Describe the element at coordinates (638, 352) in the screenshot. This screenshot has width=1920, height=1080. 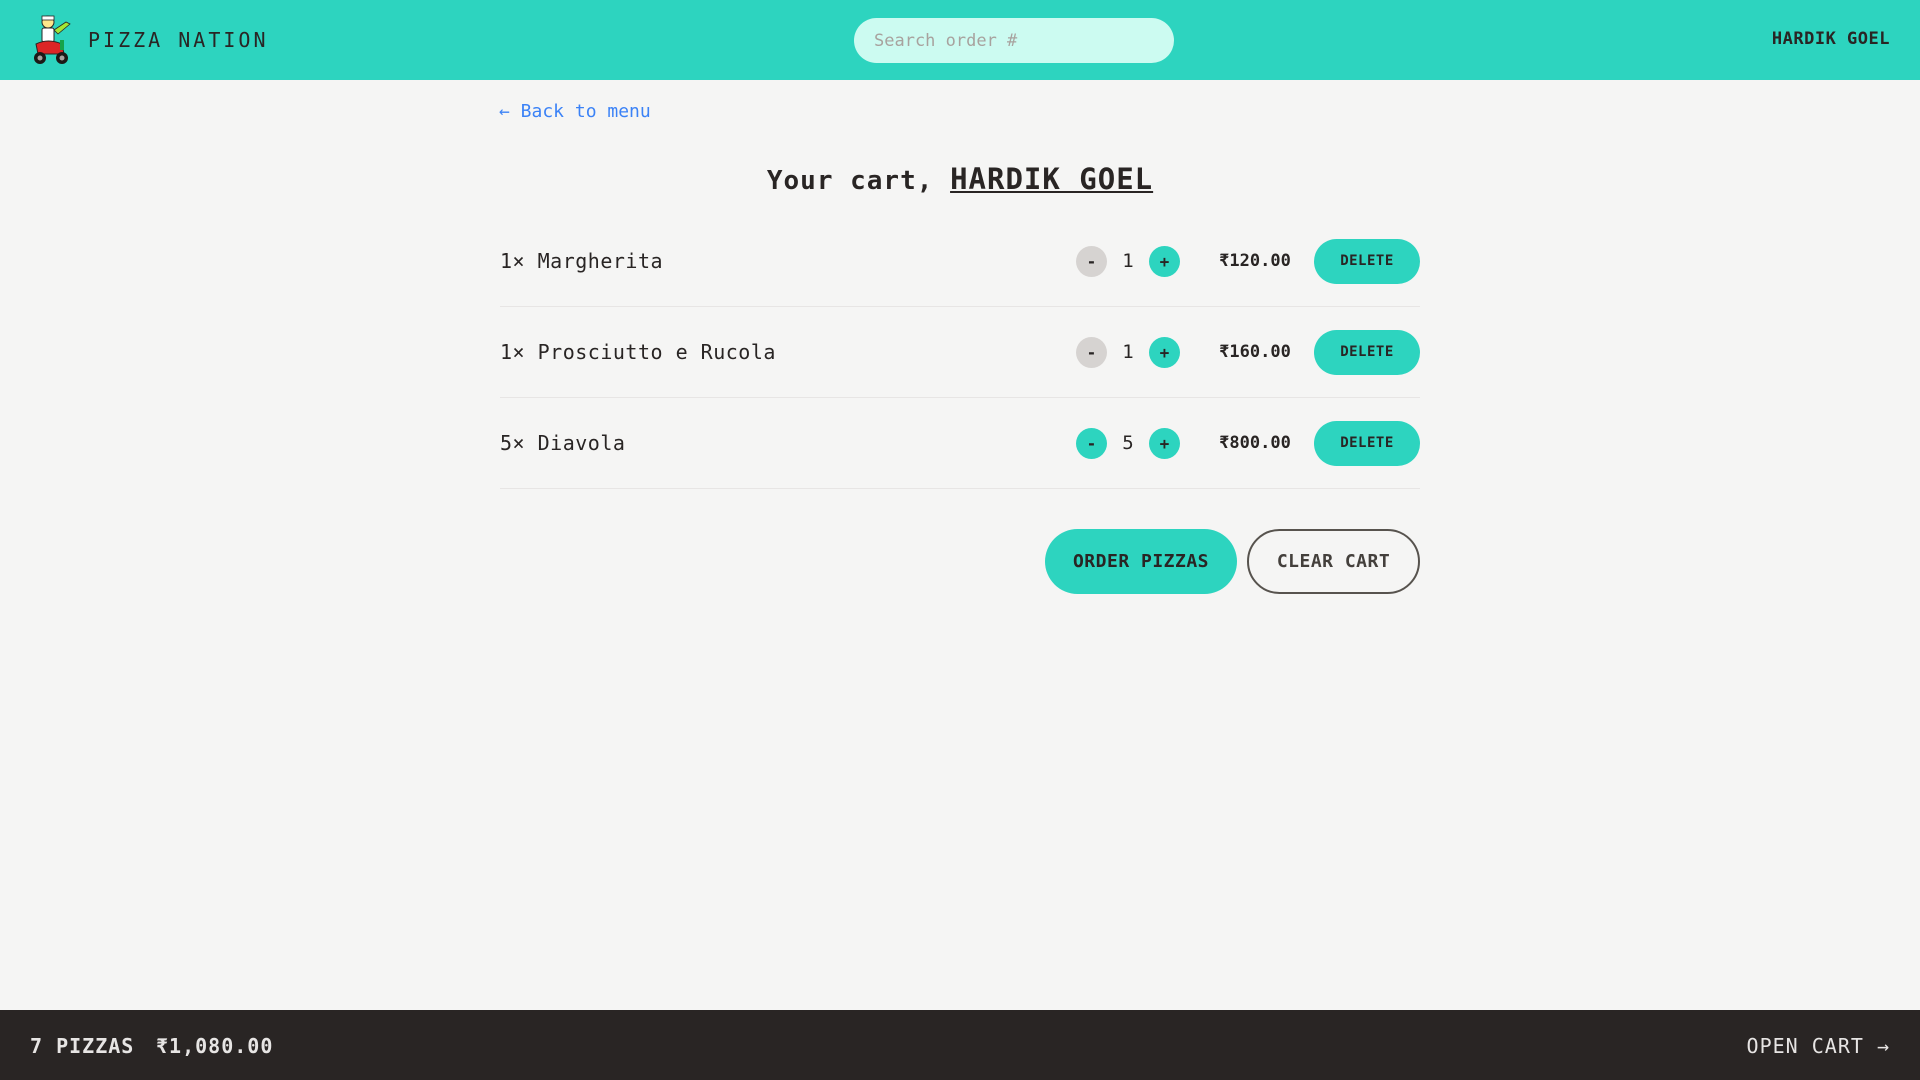
I see `cart-item-label: 1× Prosciutto e Rucola` at that location.